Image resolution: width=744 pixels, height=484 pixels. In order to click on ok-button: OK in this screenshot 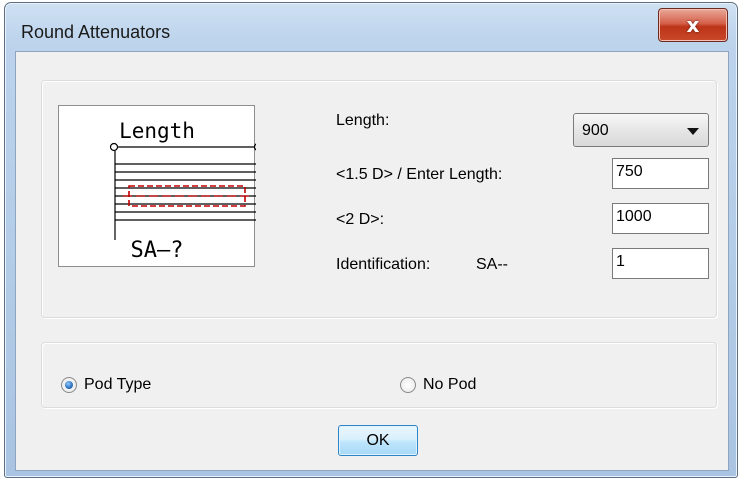, I will do `click(378, 440)`.